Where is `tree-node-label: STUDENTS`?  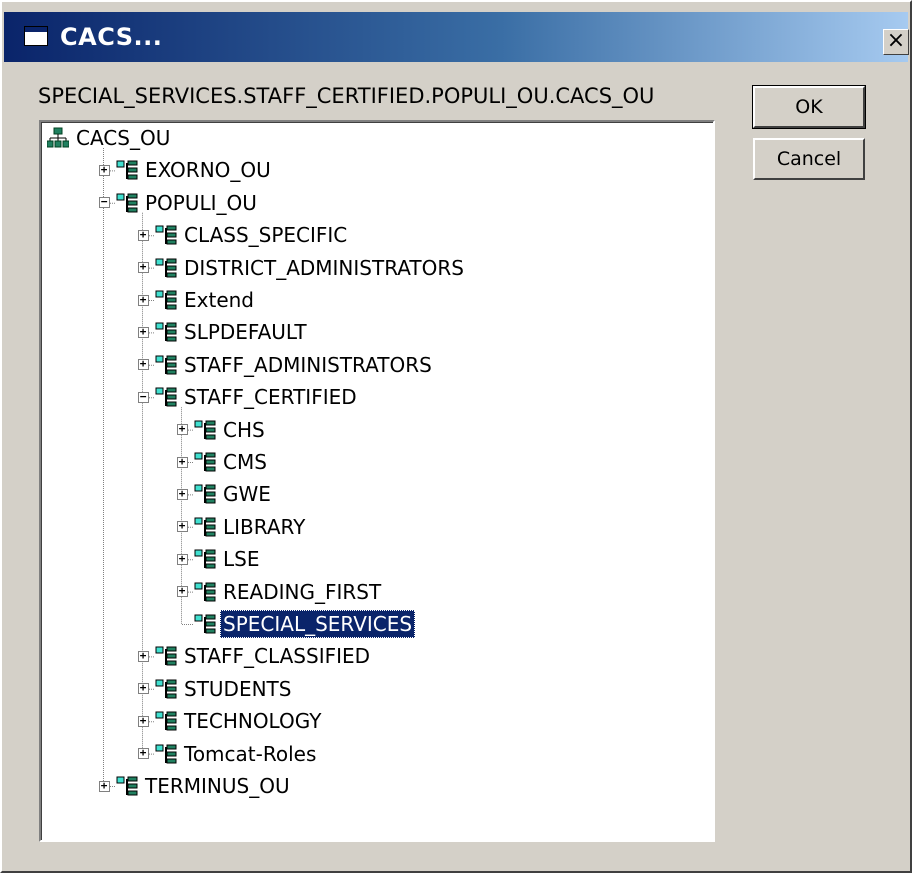 tree-node-label: STUDENTS is located at coordinates (238, 688).